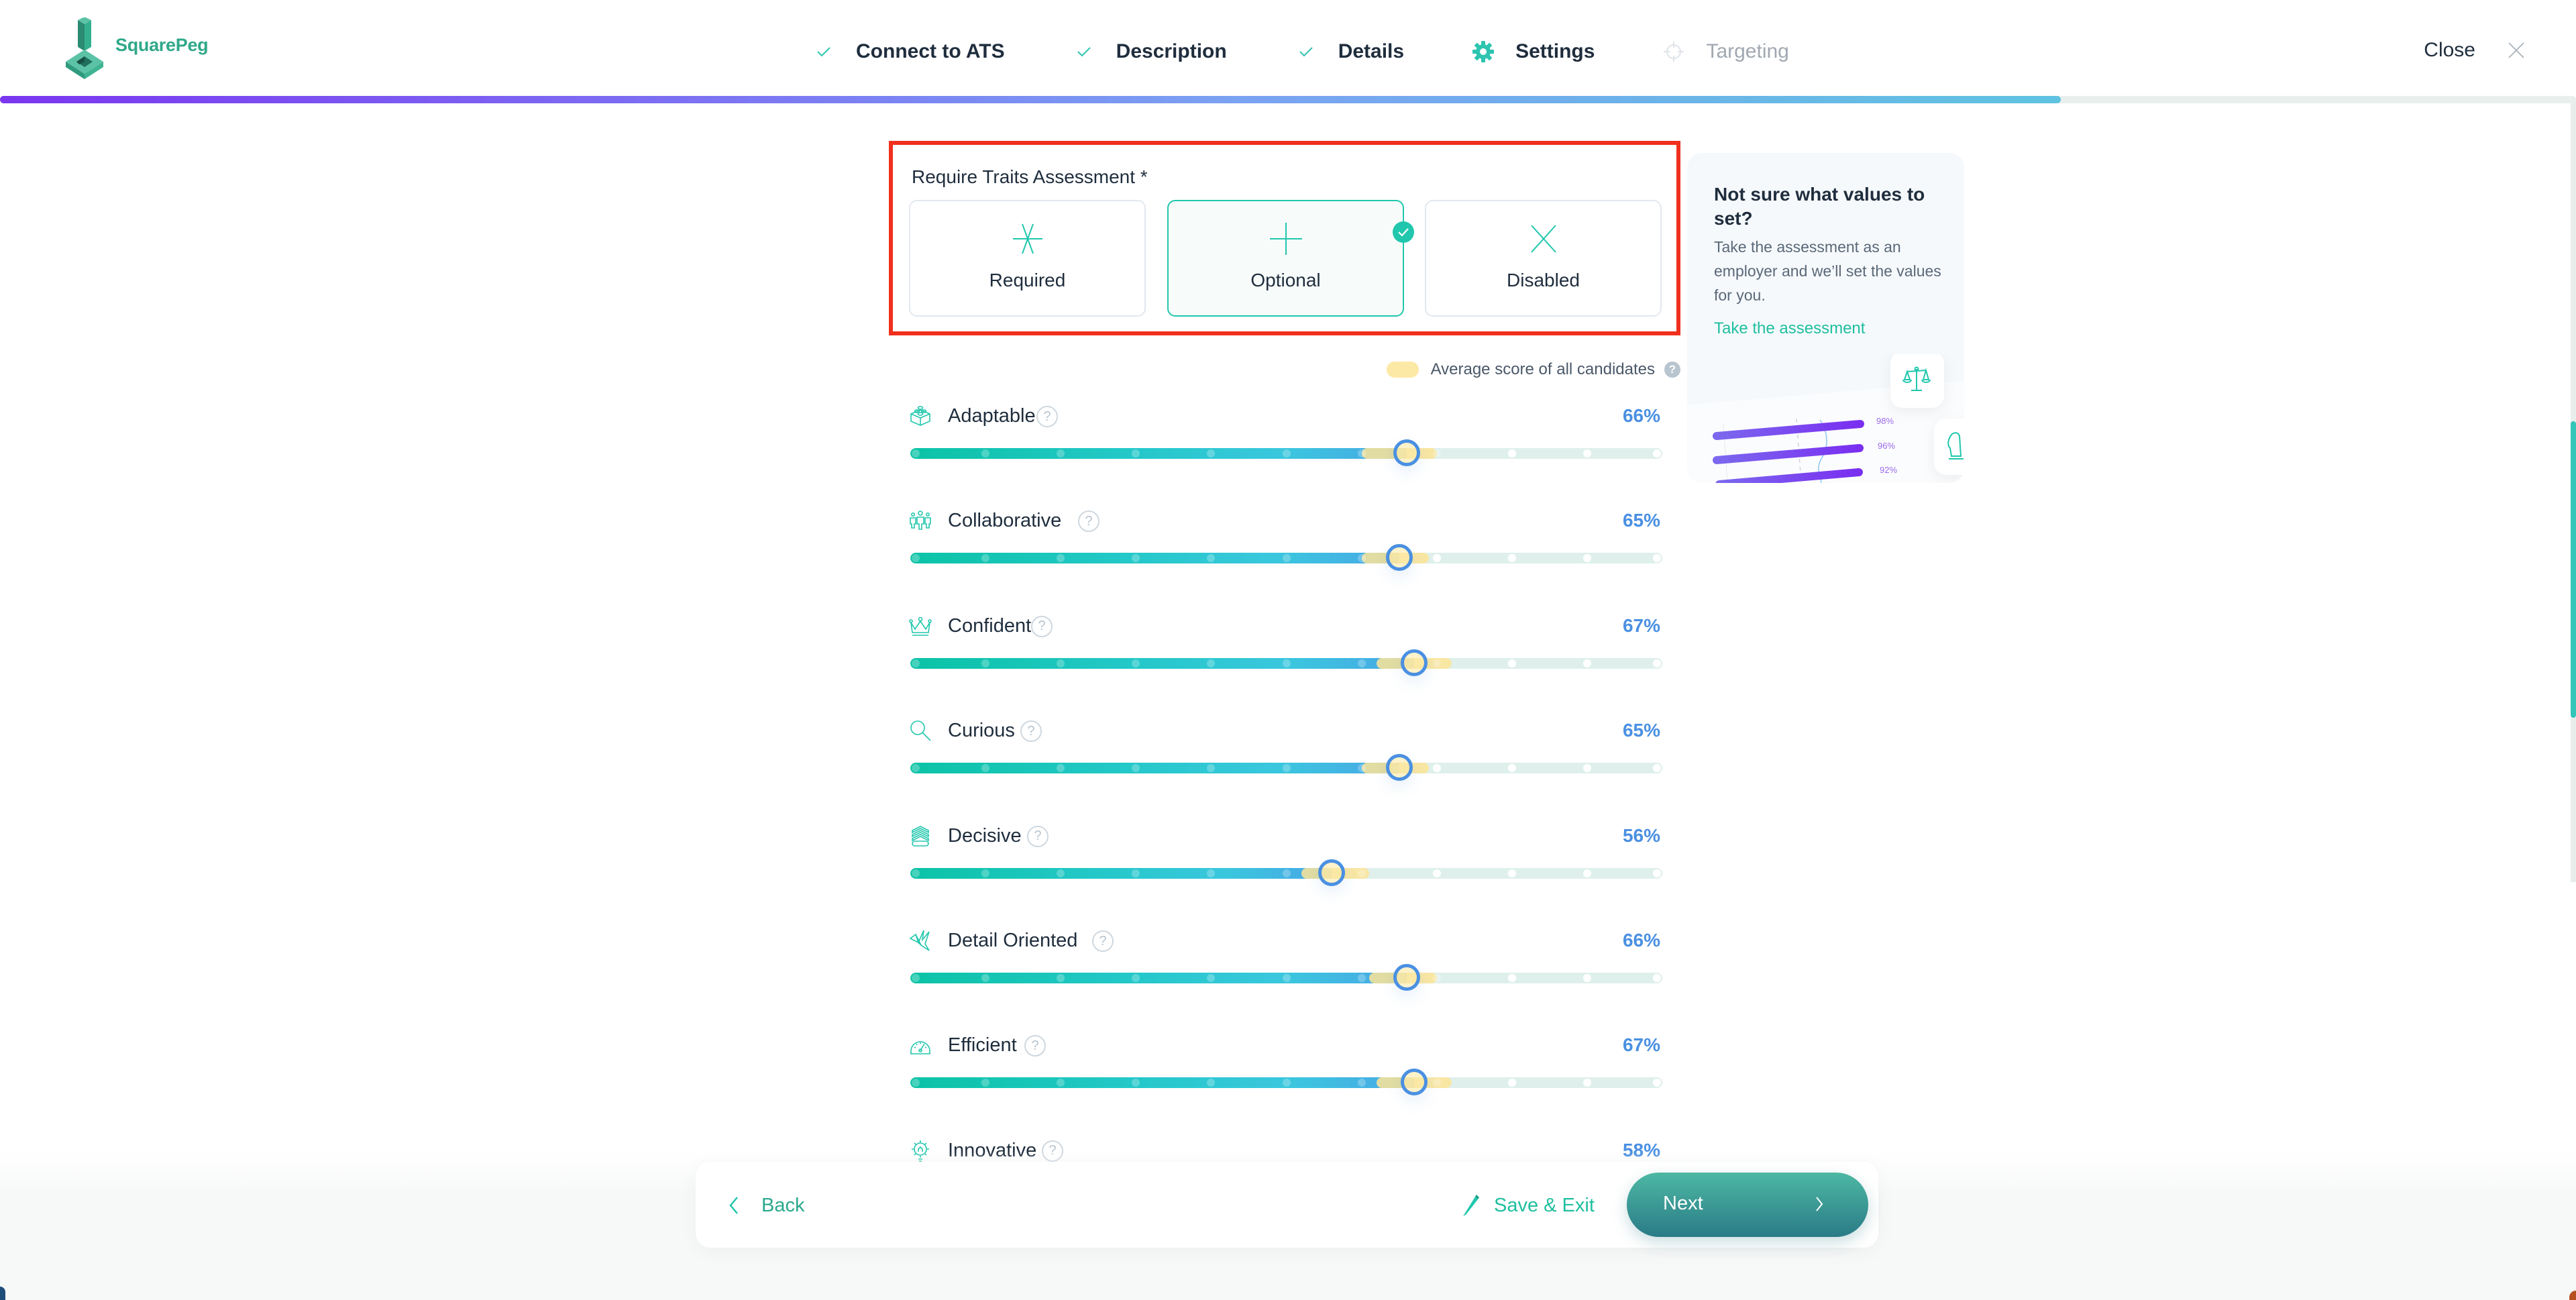 Image resolution: width=2576 pixels, height=1300 pixels. I want to click on close-button: Close, so click(2449, 51).